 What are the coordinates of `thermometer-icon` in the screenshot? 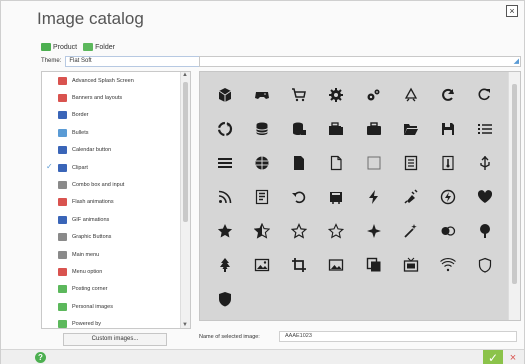 It's located at (448, 163).